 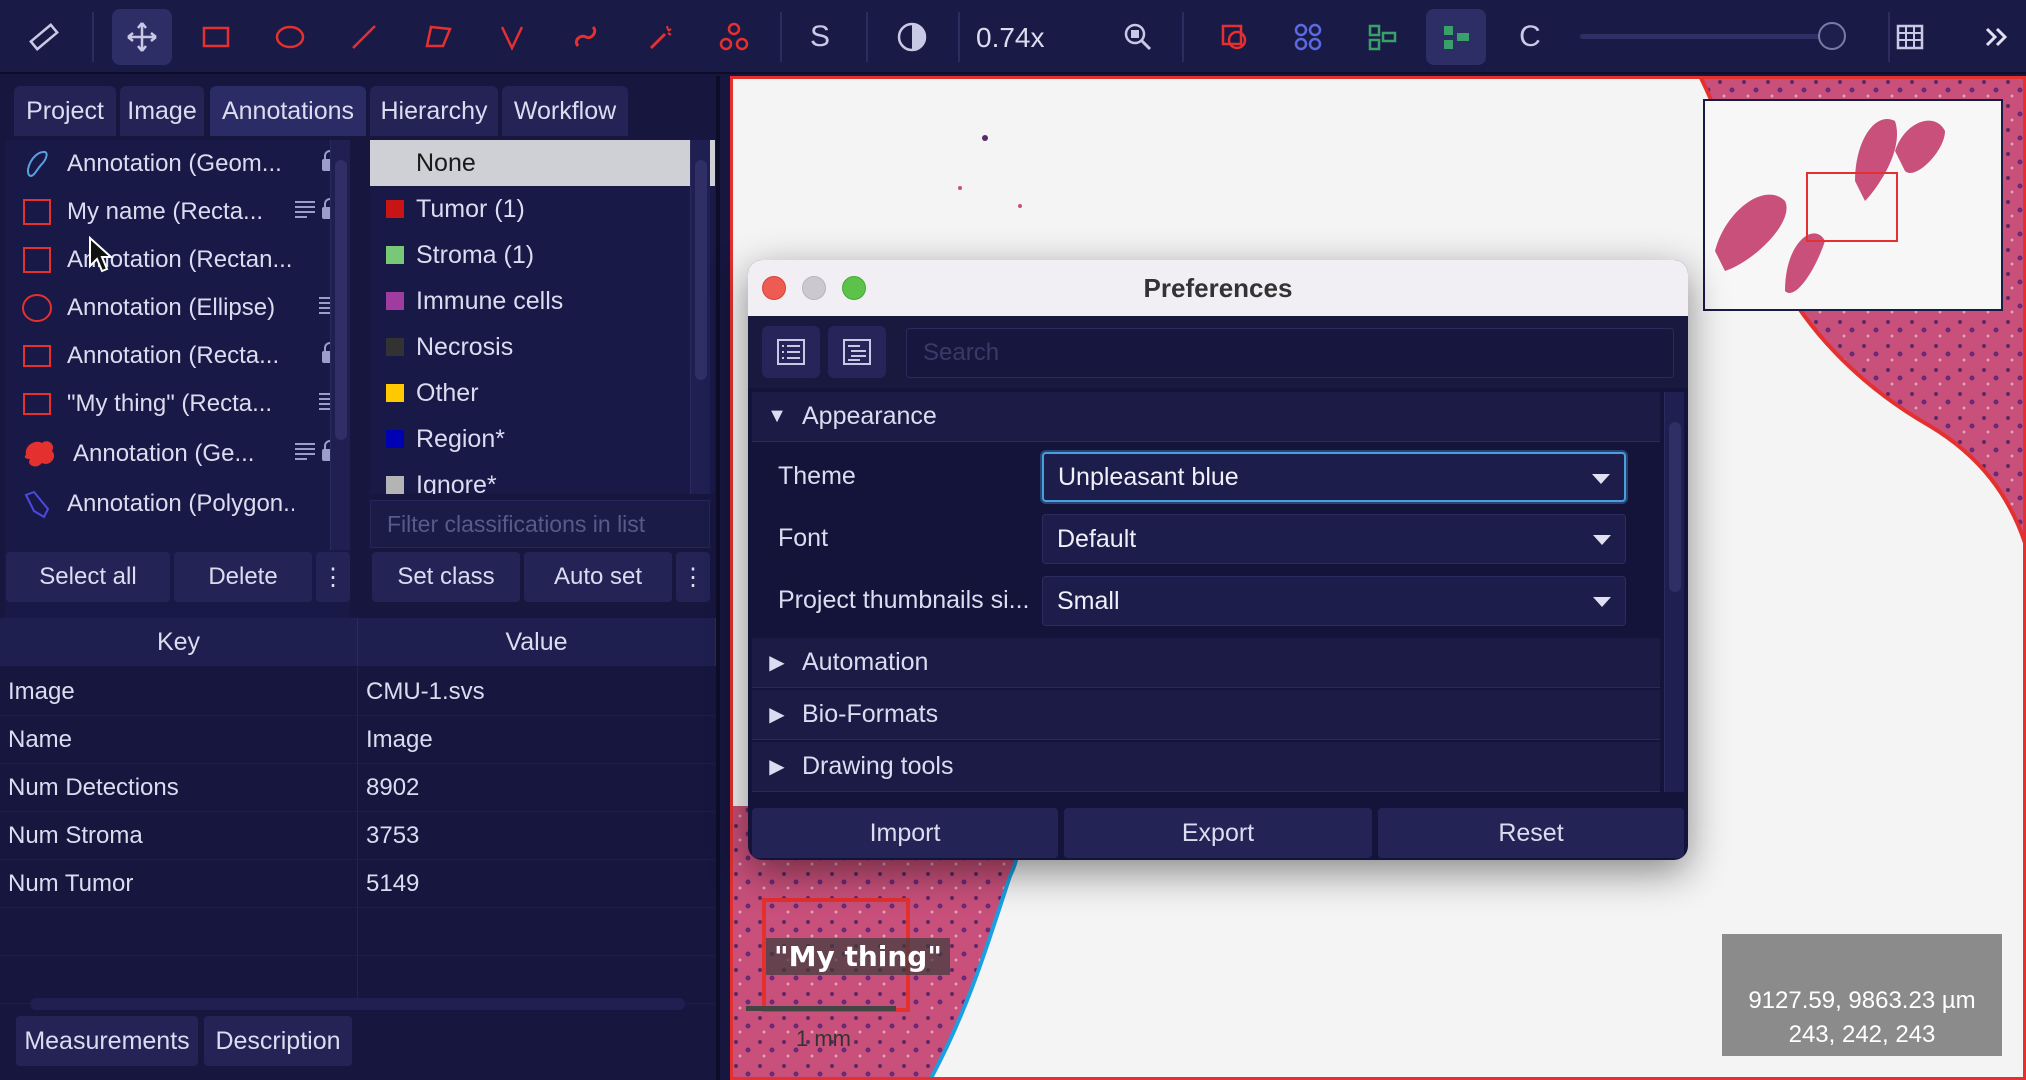 What do you see at coordinates (814, 288) in the screenshot?
I see `minimize-window-icon` at bounding box center [814, 288].